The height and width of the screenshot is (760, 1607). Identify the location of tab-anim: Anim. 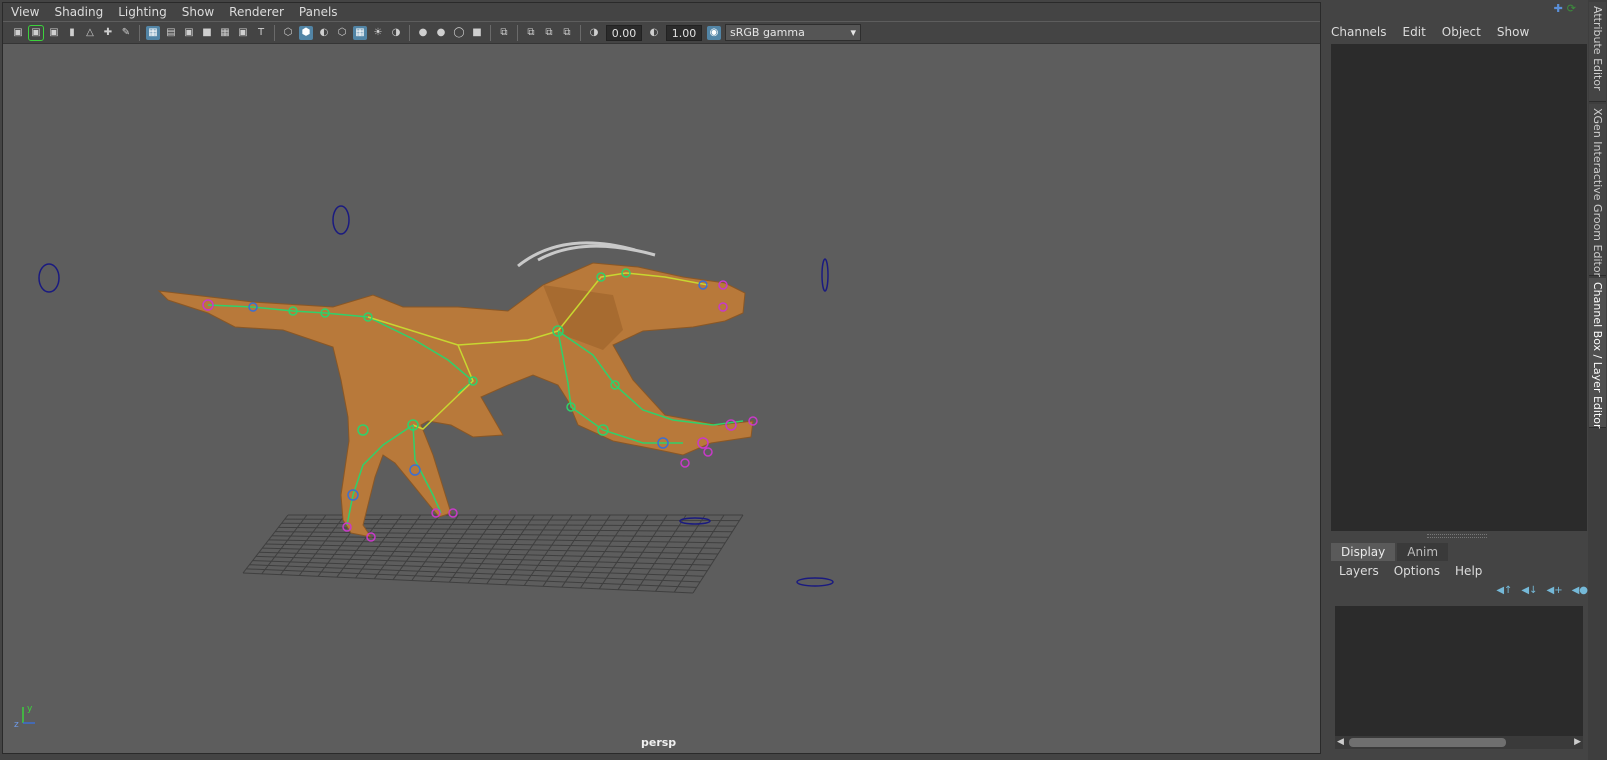
(1423, 552).